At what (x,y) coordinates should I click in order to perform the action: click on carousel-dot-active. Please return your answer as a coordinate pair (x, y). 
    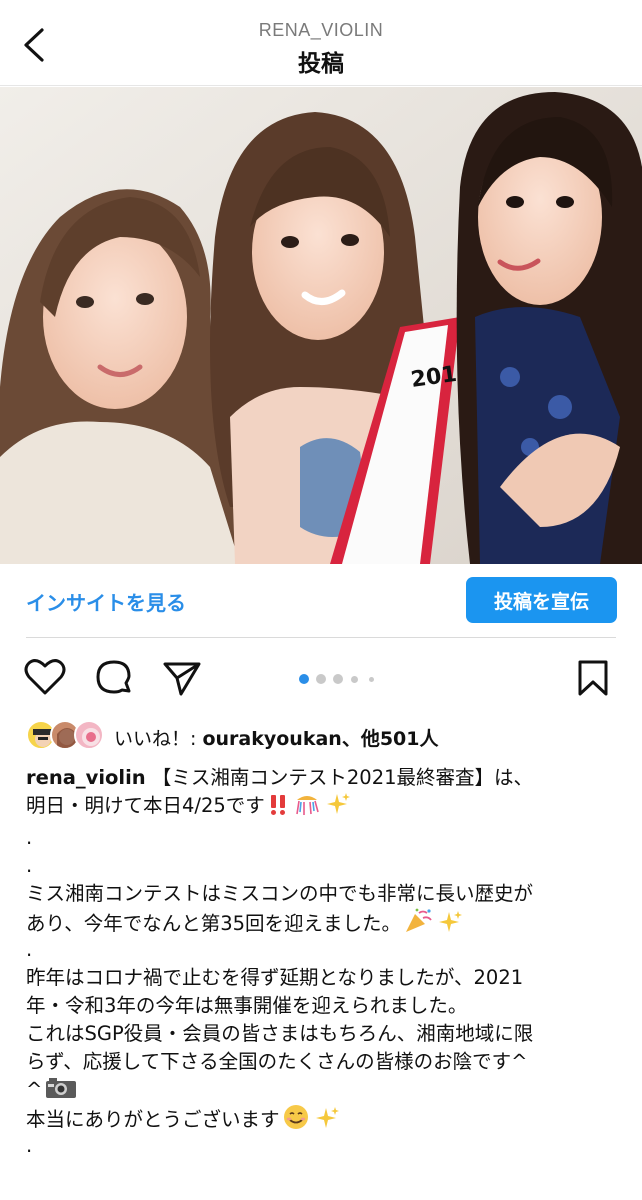
    Looking at the image, I should click on (304, 679).